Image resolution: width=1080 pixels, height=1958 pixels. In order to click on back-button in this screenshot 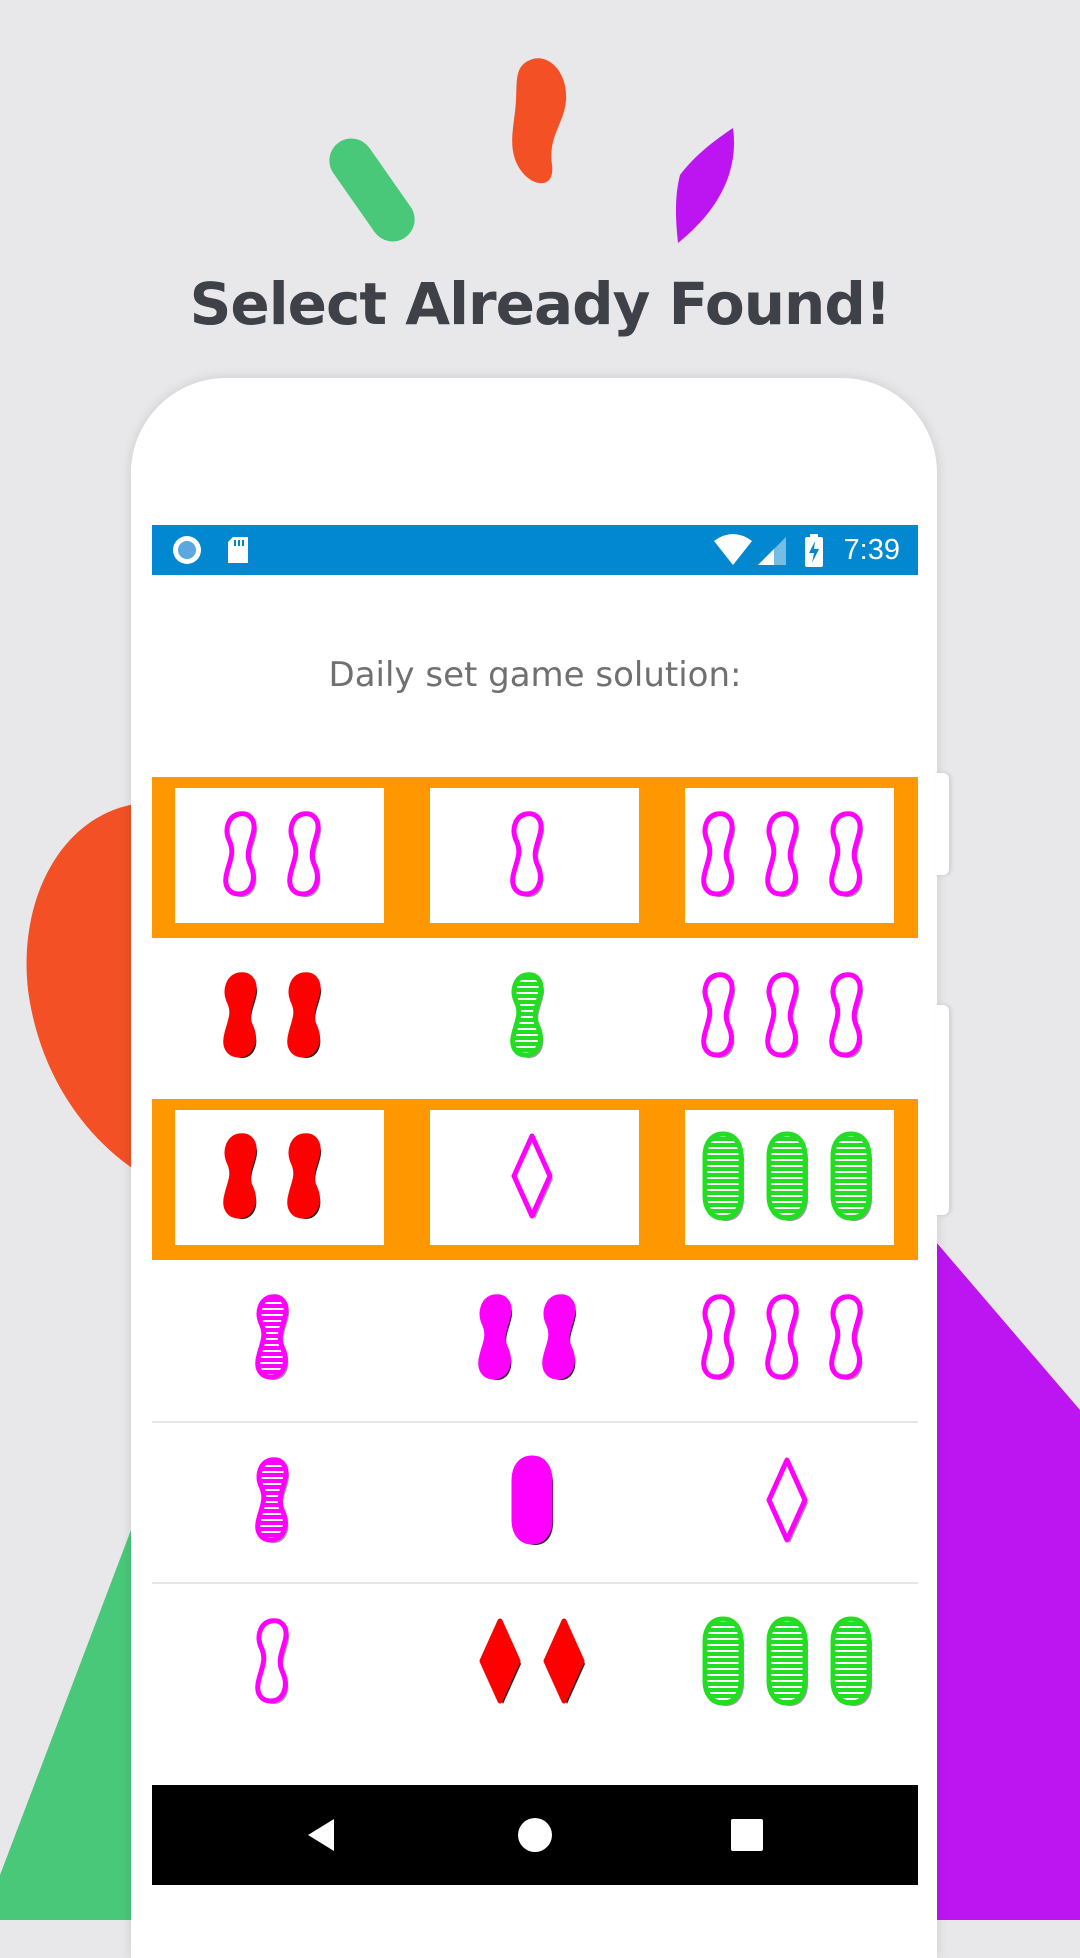, I will do `click(322, 1835)`.